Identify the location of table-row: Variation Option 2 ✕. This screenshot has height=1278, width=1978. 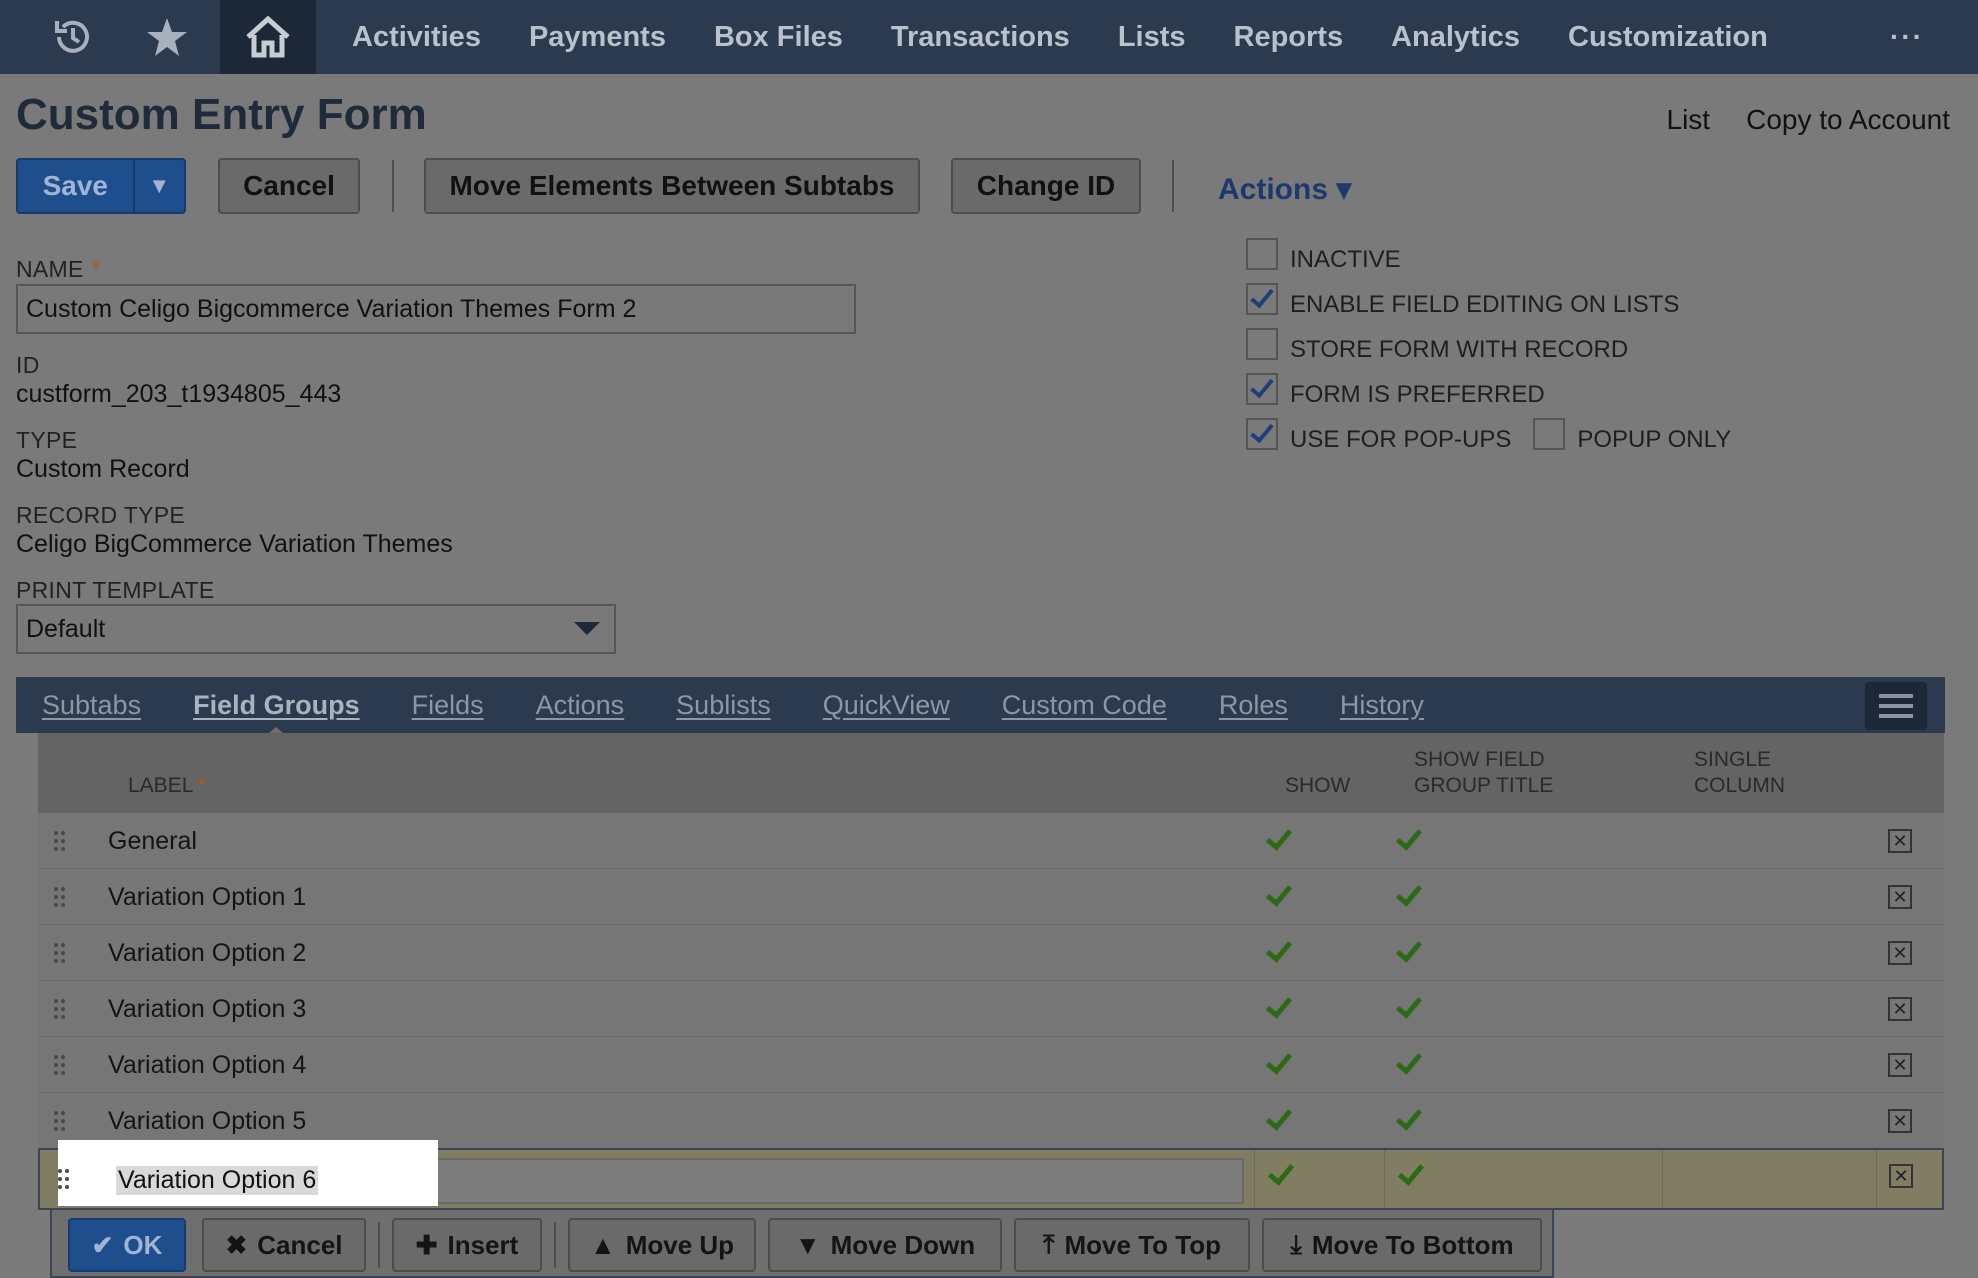
(991, 953).